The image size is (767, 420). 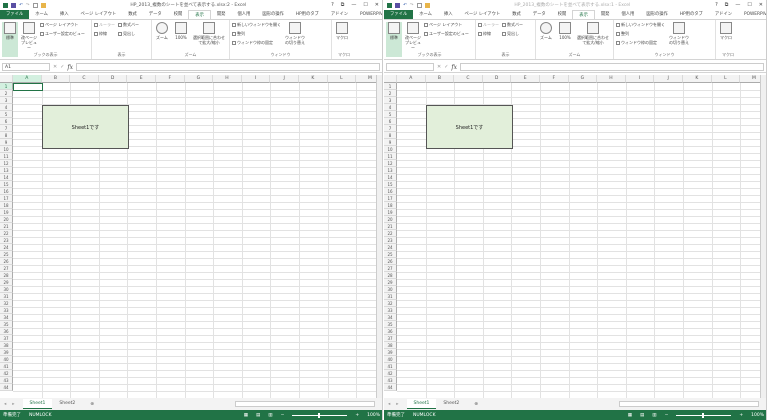 I want to click on enter-icon: ✓, so click(x=62, y=67).